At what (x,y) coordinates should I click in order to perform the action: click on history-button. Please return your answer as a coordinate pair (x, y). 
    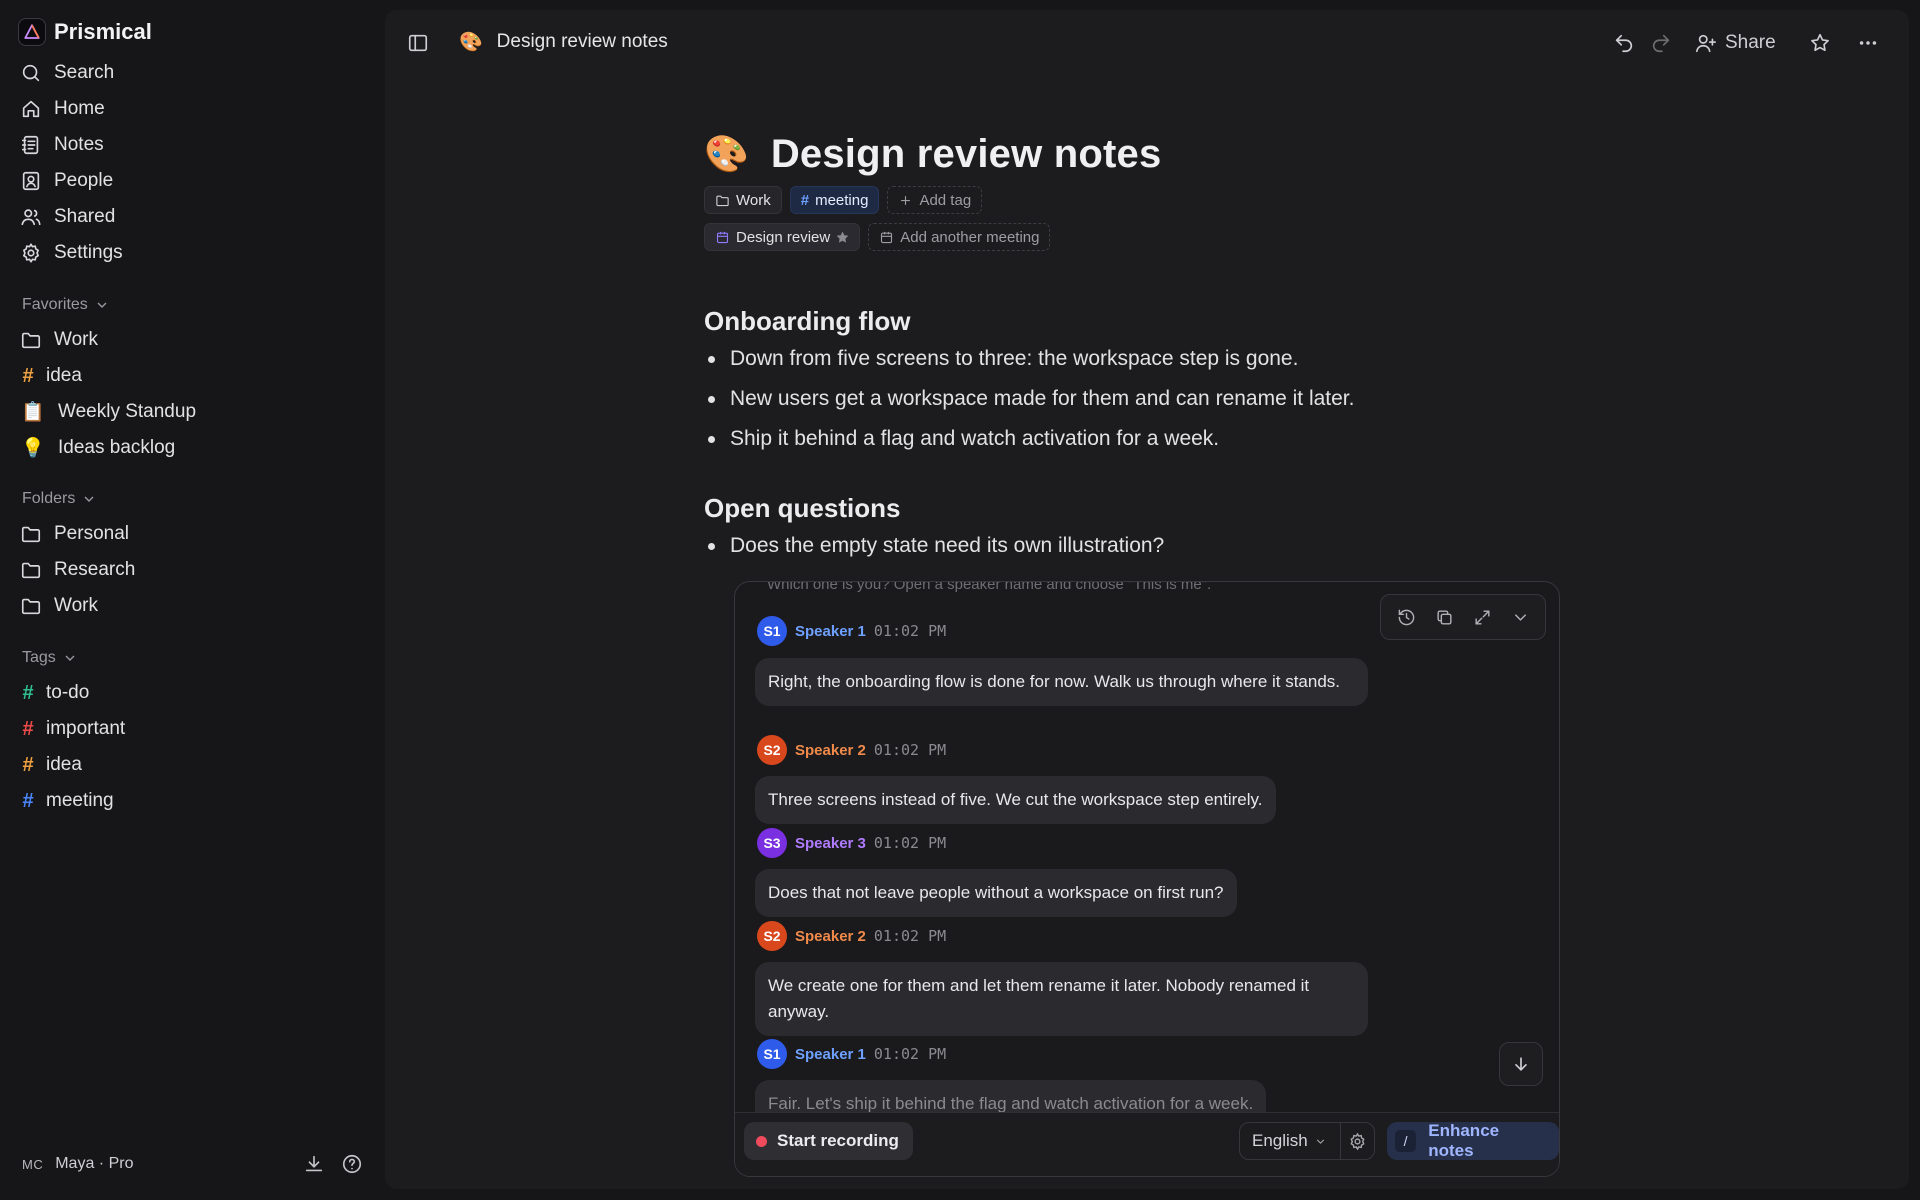
    Looking at the image, I should click on (1406, 617).